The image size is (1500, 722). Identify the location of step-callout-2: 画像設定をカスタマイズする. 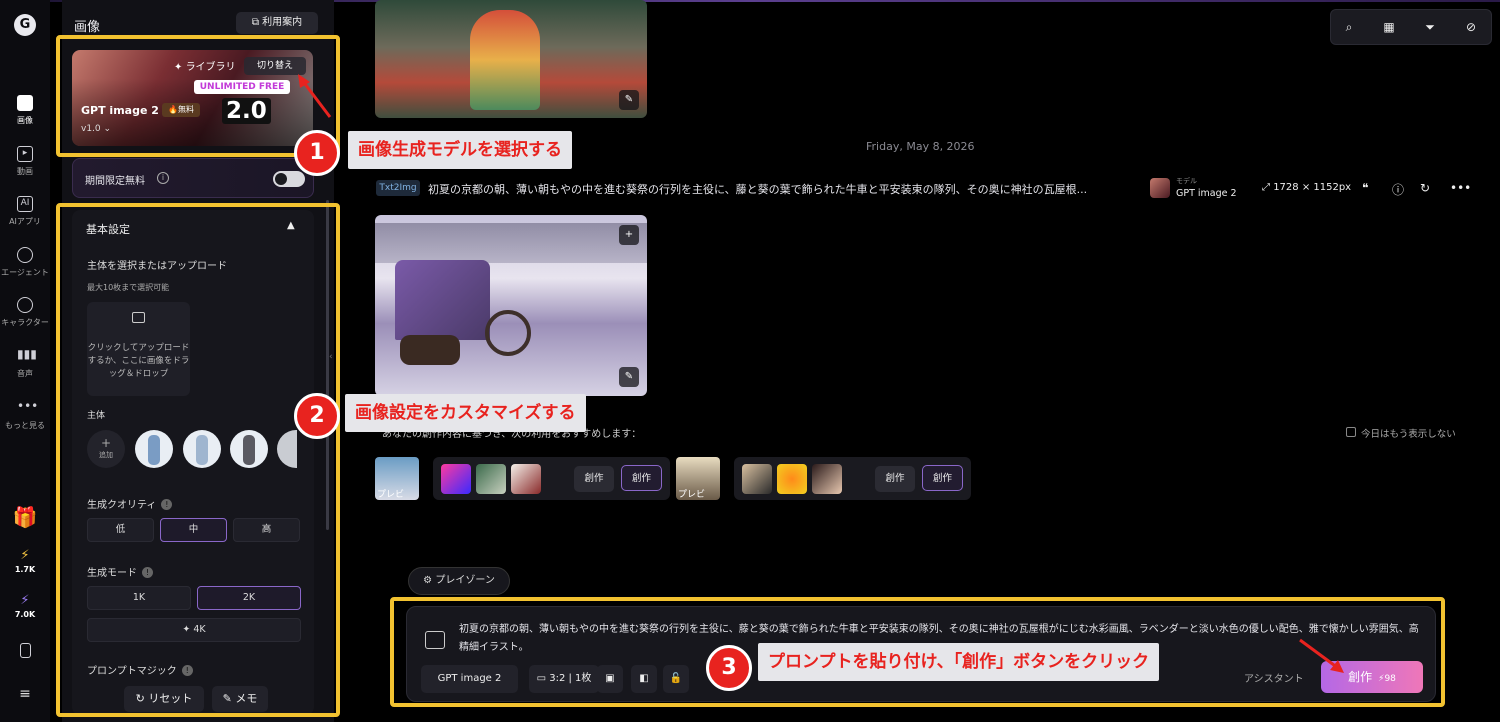
(465, 413).